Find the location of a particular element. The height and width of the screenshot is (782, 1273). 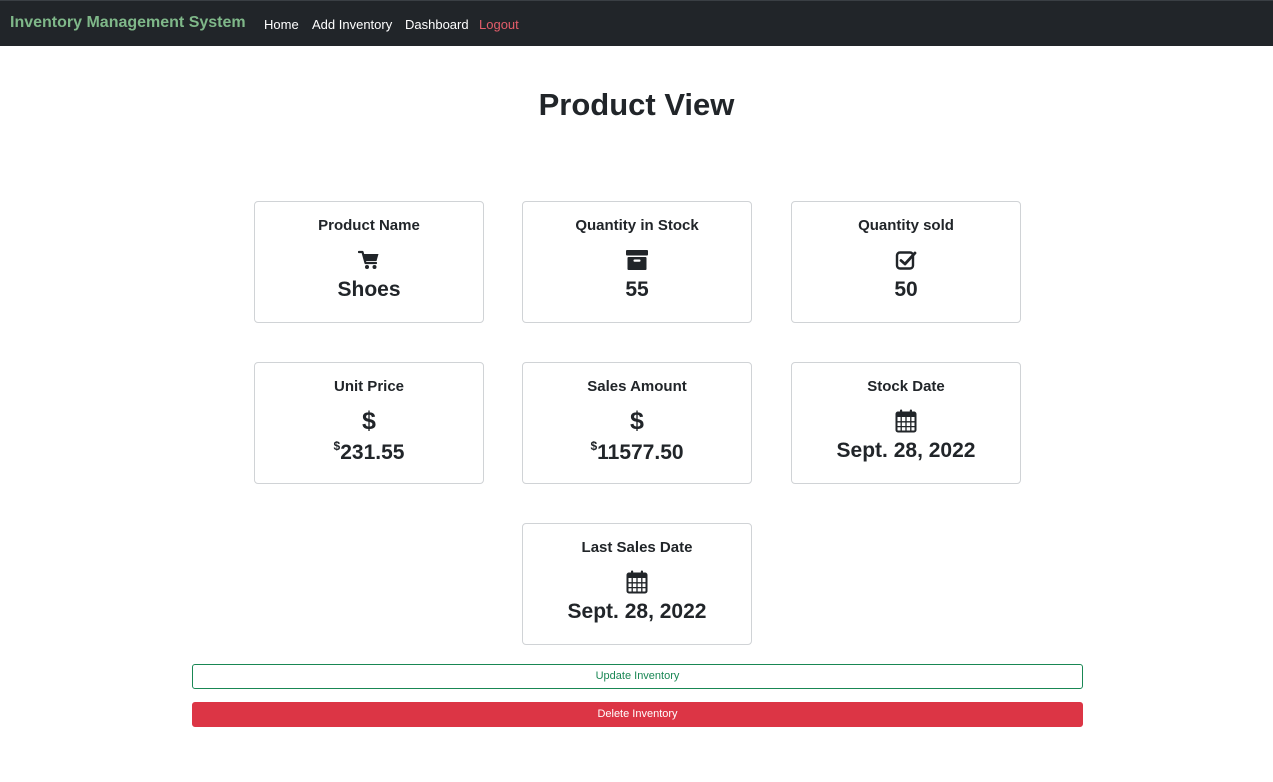

card-label: Product Name is located at coordinates (369, 225).